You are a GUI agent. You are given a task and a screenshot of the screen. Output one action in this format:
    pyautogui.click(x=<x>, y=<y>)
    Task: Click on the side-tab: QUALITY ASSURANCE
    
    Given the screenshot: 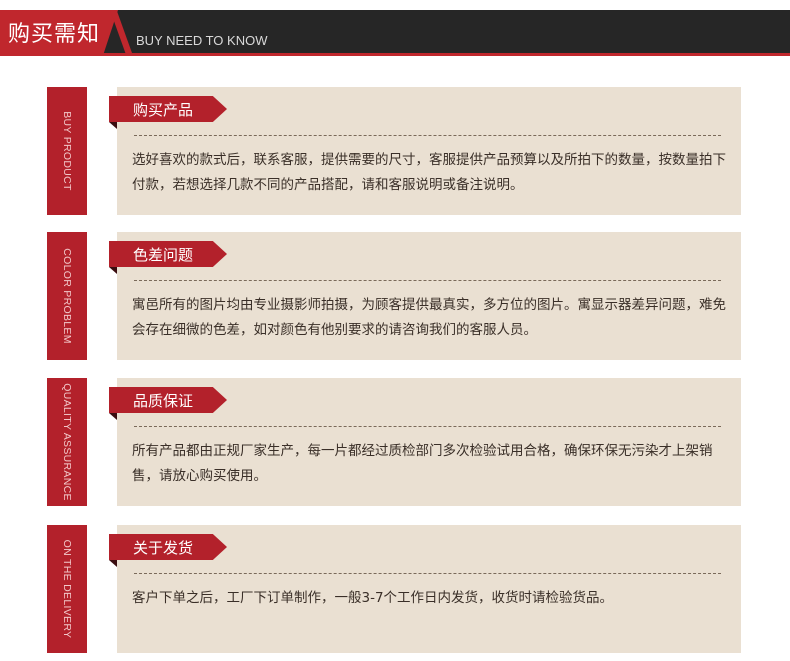 What is the action you would take?
    pyautogui.click(x=67, y=442)
    